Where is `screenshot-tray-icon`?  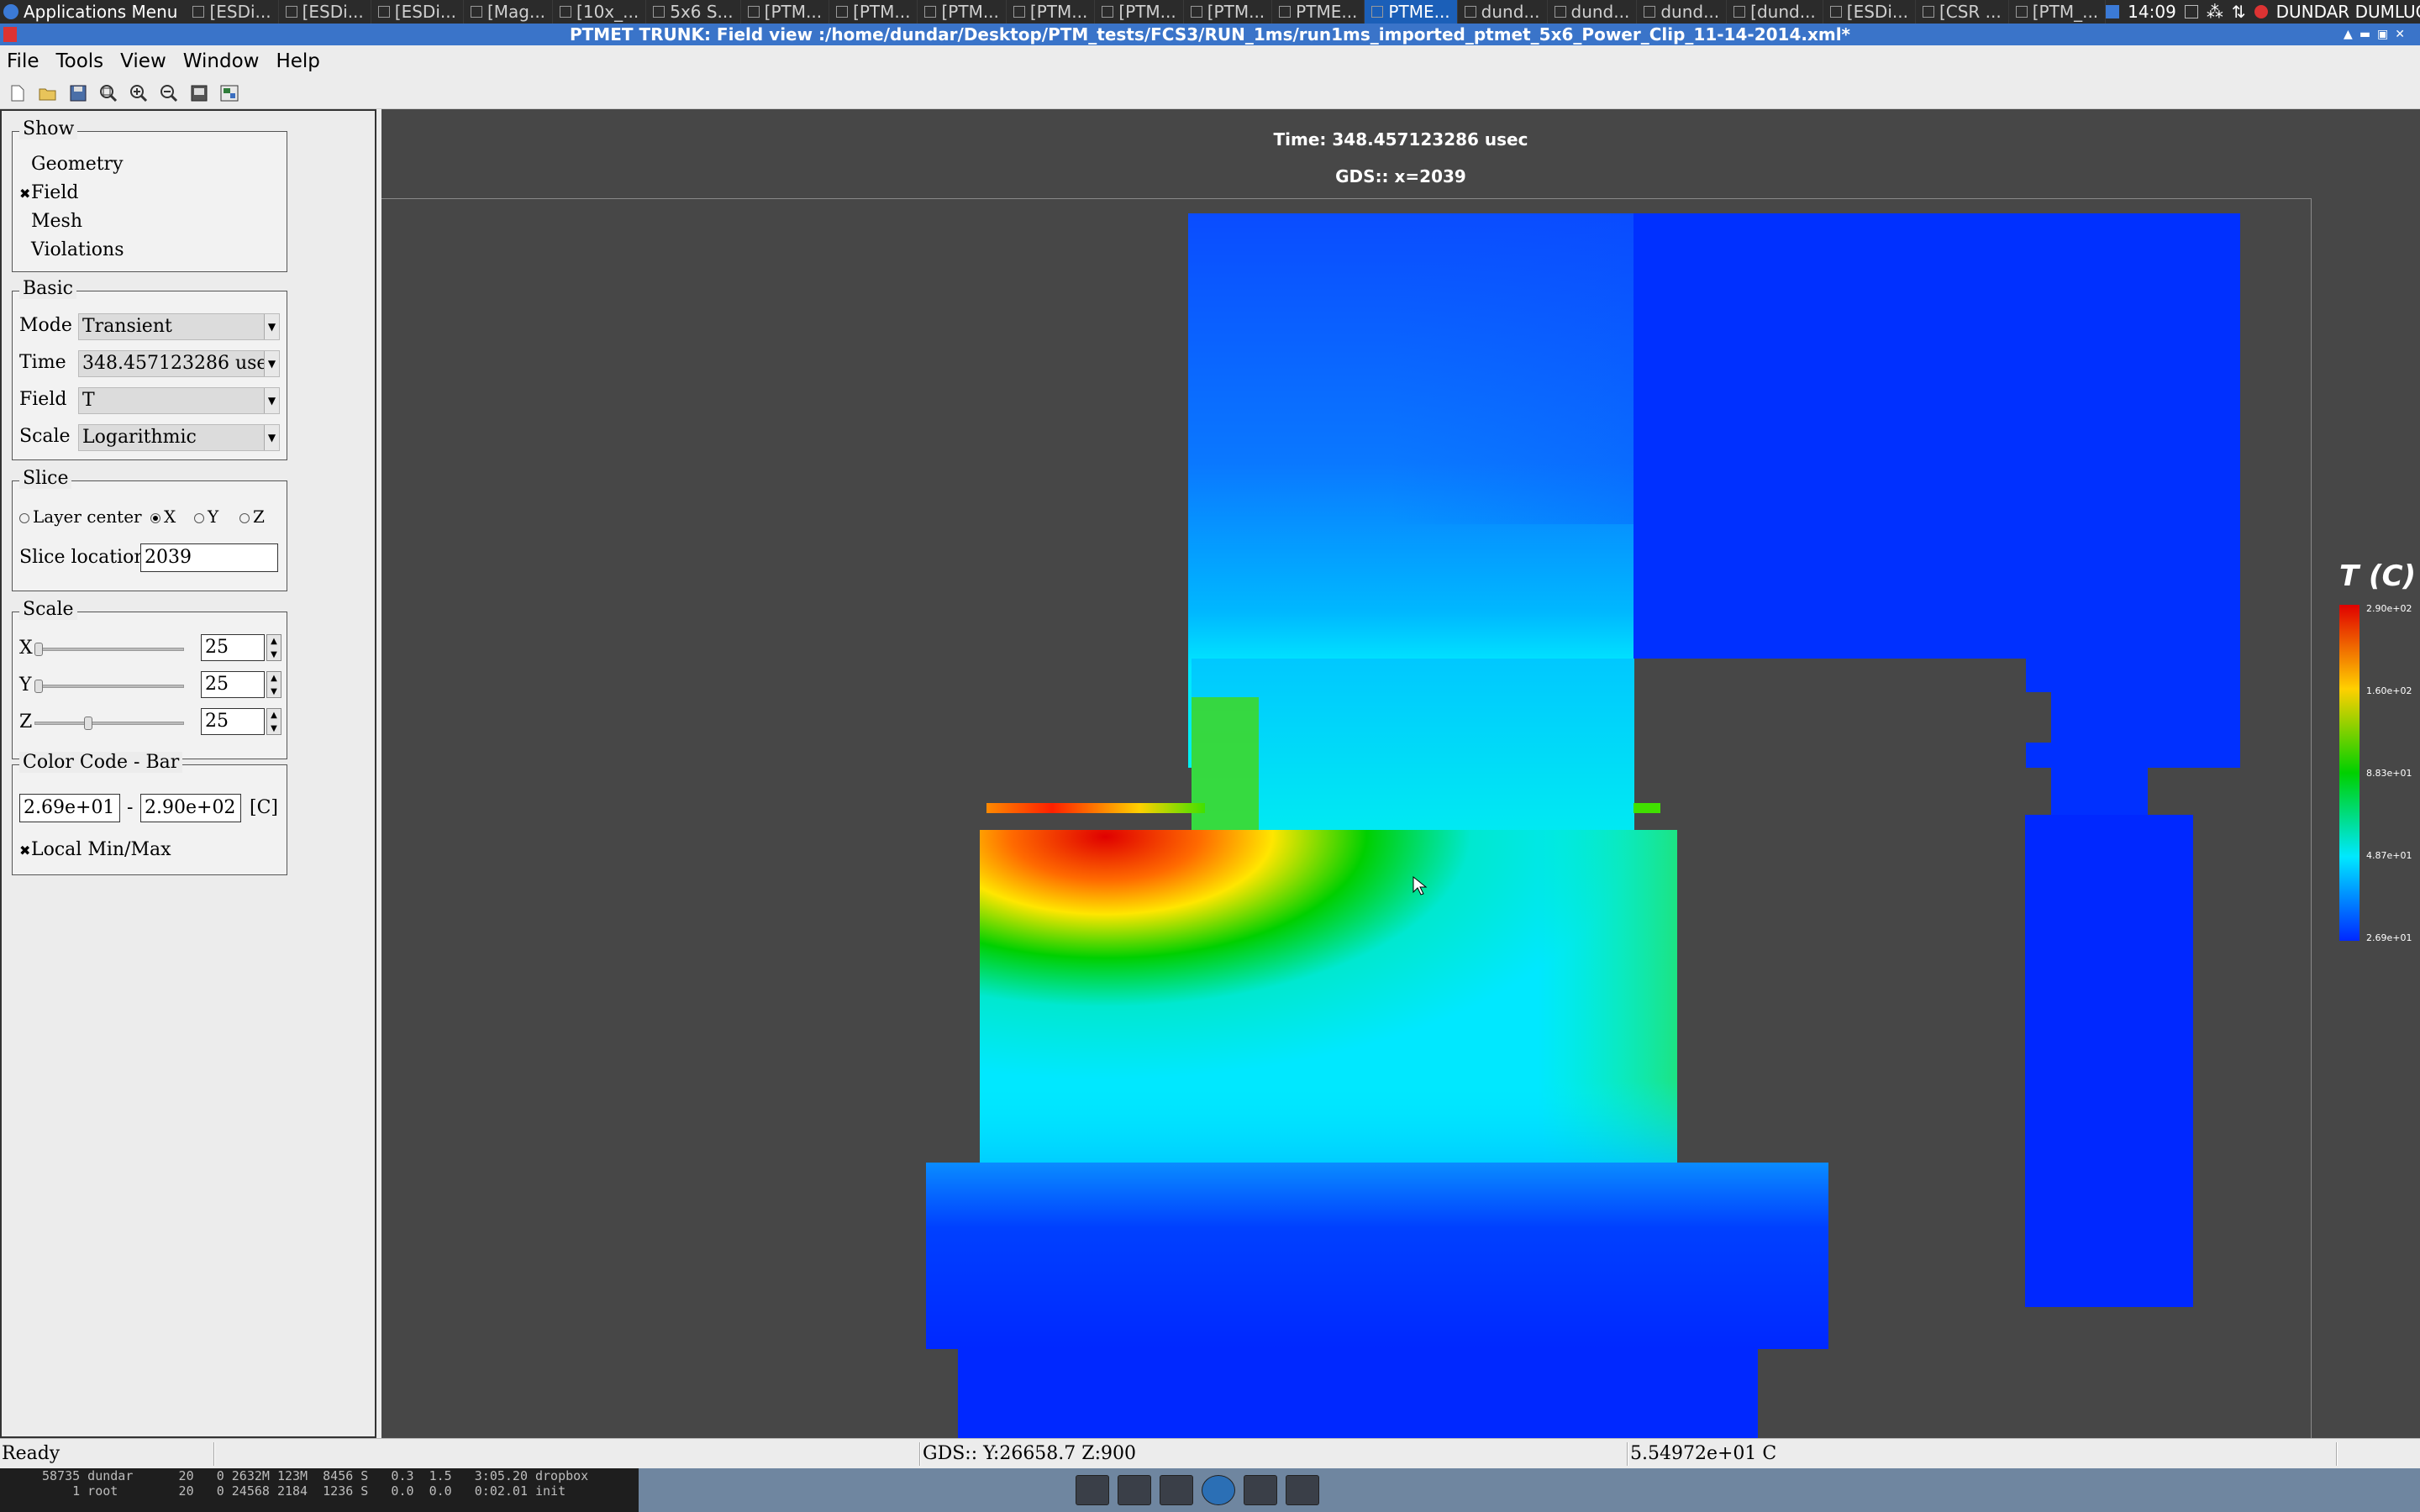 screenshot-tray-icon is located at coordinates (2191, 11).